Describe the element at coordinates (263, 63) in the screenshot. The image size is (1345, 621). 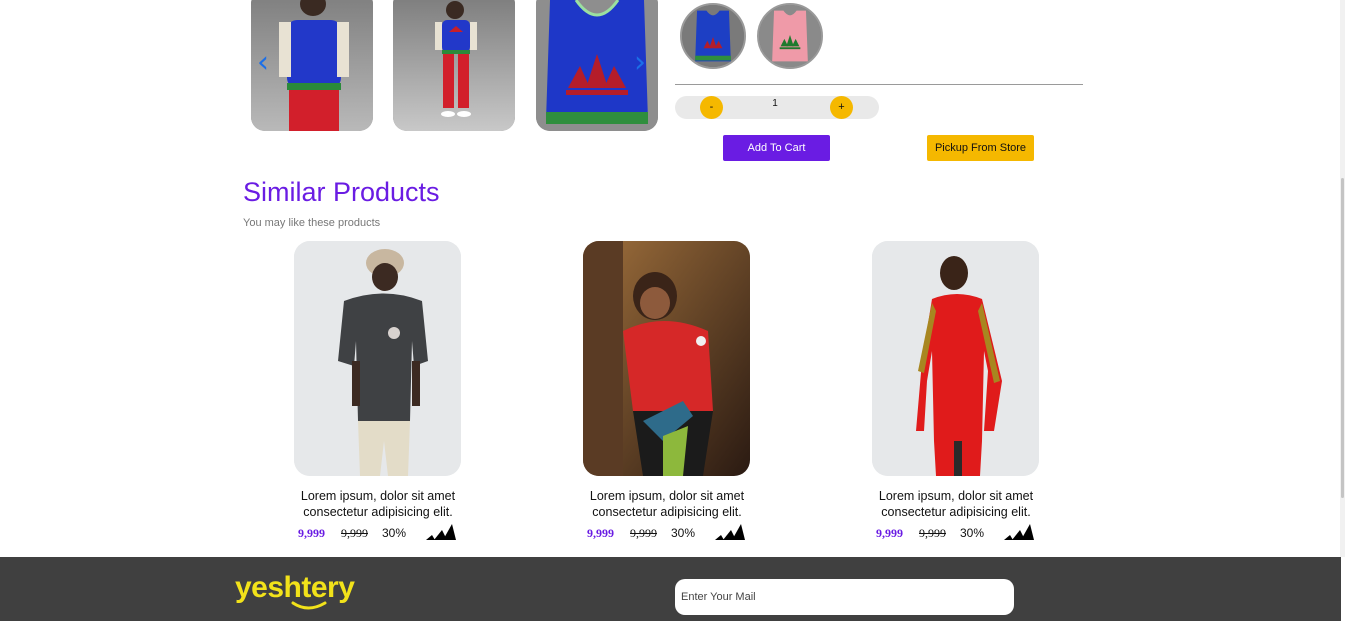
I see `chevron-left-icon: ‹` at that location.